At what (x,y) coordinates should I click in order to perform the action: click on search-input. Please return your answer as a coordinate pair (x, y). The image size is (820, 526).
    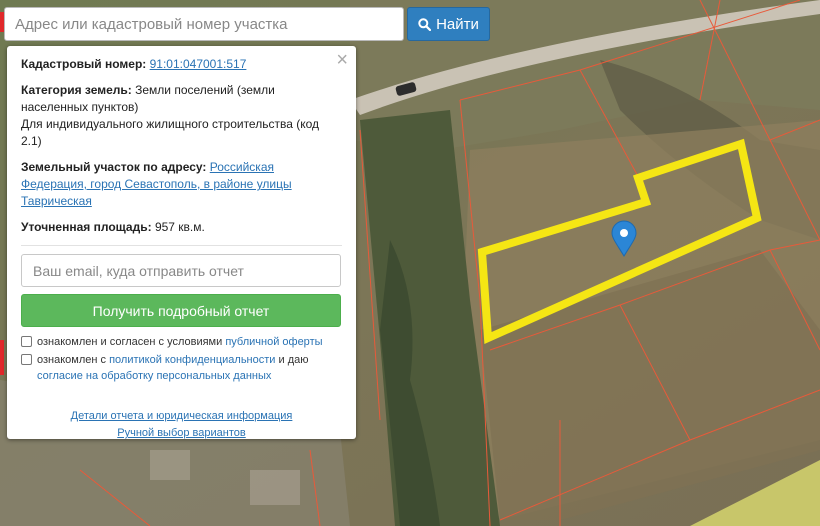
    Looking at the image, I should click on (204, 24).